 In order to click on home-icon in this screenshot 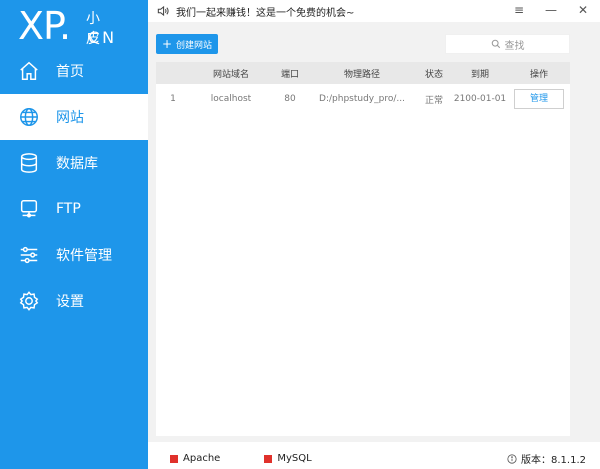, I will do `click(29, 71)`.